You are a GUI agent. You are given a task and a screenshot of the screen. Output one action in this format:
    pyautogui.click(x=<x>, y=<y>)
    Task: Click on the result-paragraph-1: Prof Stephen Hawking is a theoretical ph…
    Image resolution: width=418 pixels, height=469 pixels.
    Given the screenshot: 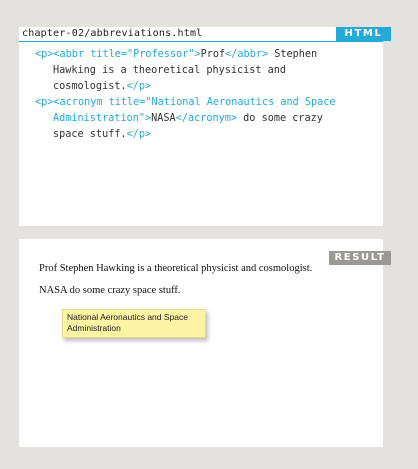 What is the action you would take?
    pyautogui.click(x=176, y=268)
    